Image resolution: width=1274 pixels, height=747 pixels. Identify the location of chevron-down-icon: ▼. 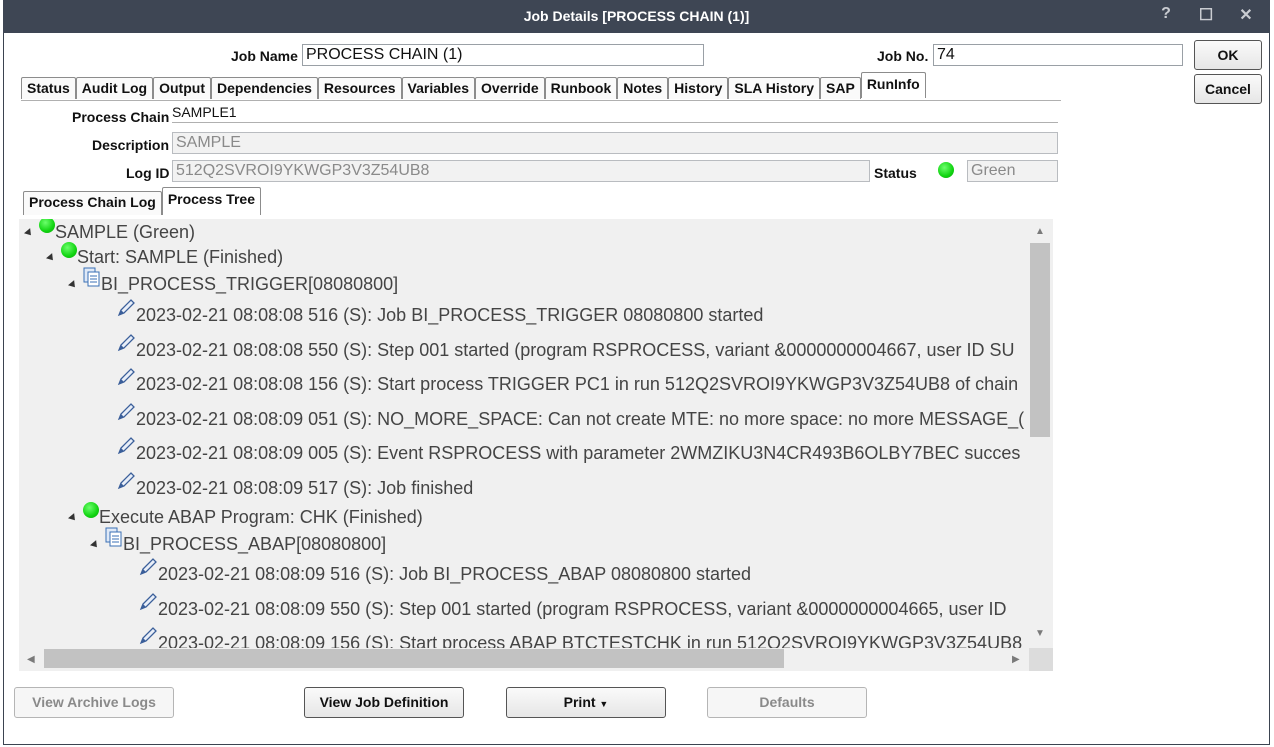
(604, 704).